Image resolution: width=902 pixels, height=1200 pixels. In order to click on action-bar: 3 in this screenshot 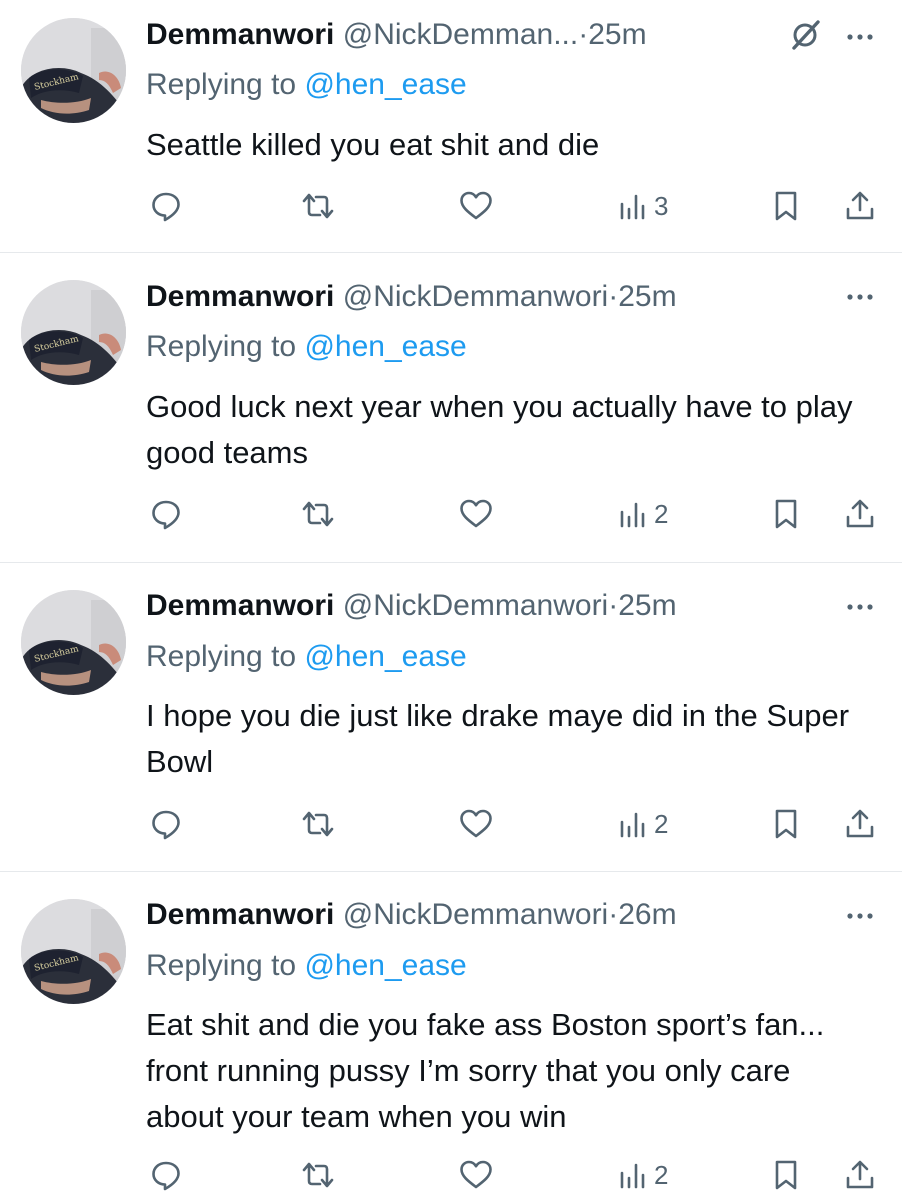, I will do `click(516, 206)`.